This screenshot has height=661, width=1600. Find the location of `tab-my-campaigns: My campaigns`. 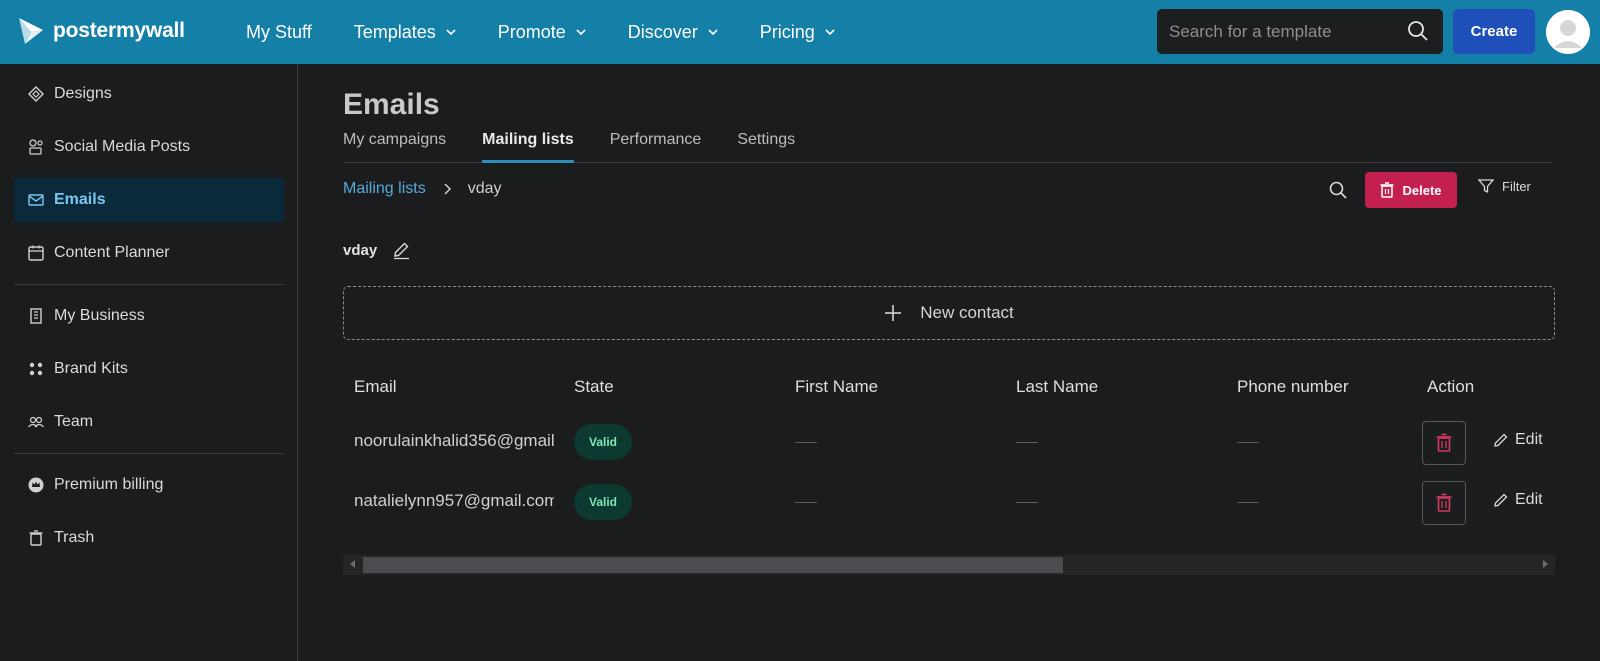

tab-my-campaigns: My campaigns is located at coordinates (394, 147).